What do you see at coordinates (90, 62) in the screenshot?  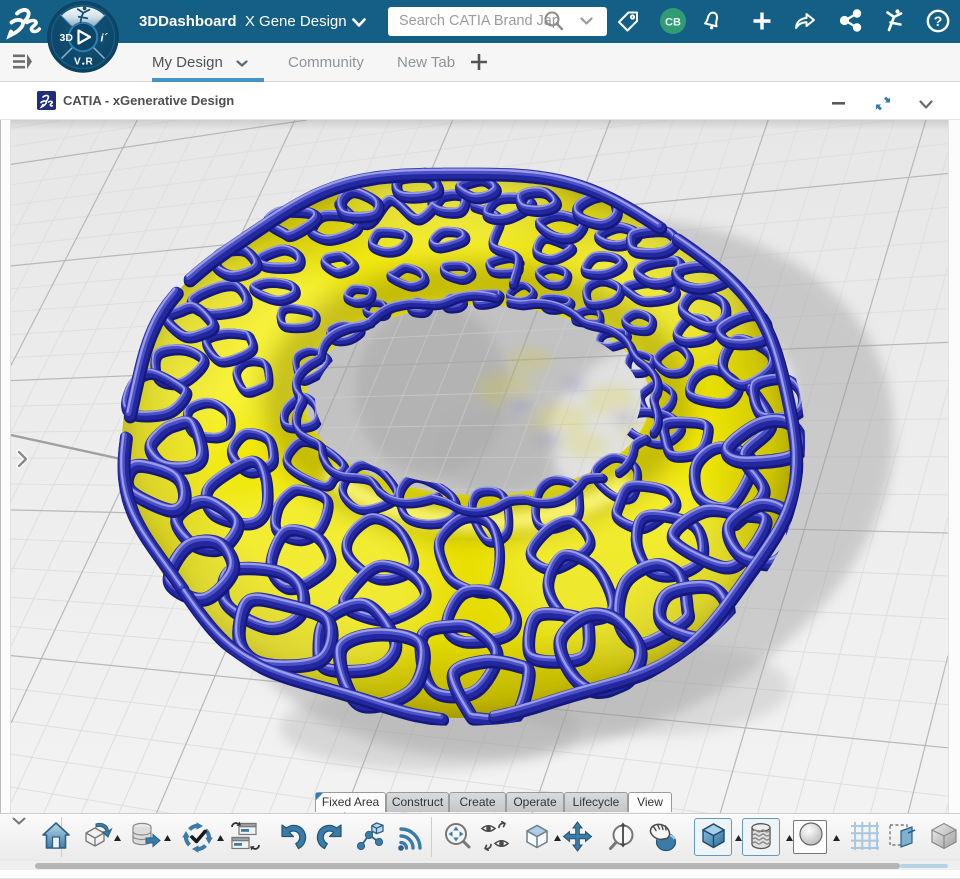 I see `svg-text: R` at bounding box center [90, 62].